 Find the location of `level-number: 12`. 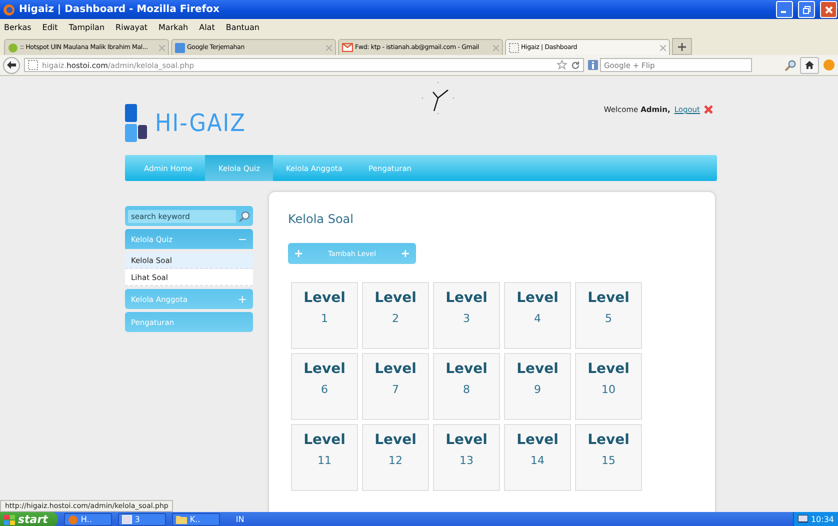

level-number: 12 is located at coordinates (395, 460).